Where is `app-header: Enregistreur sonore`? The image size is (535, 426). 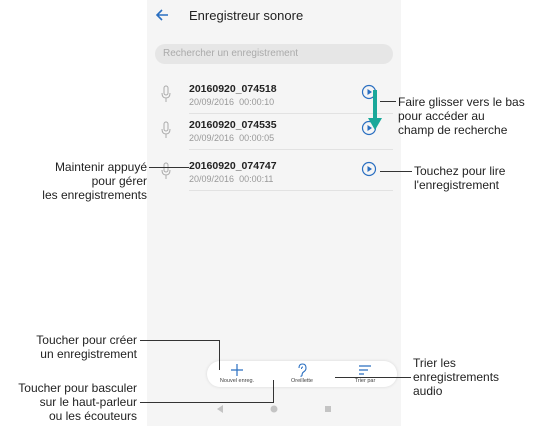
app-header: Enregistreur sonore is located at coordinates (274, 17).